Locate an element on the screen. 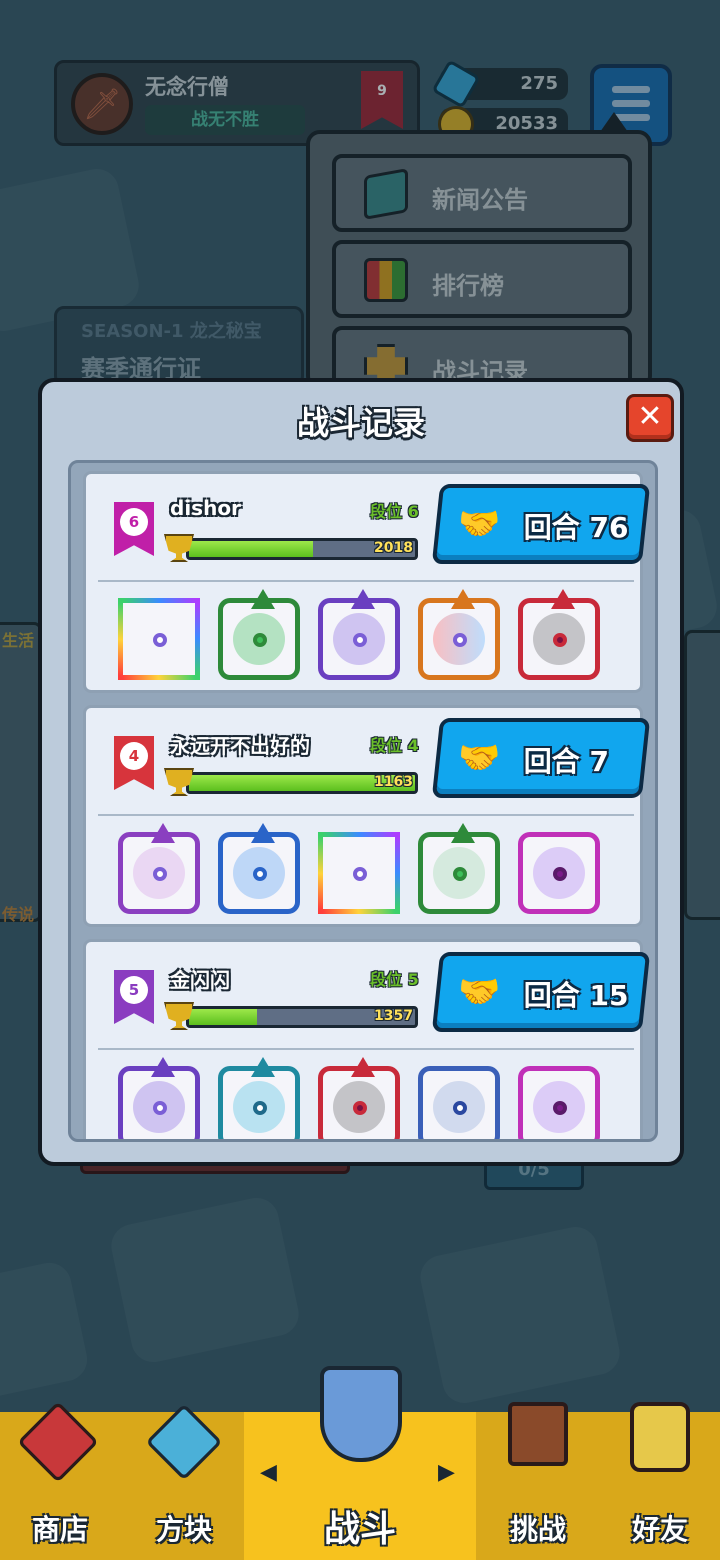 The image size is (720, 1560). nav-shop: 商店 is located at coordinates (60, 1480).